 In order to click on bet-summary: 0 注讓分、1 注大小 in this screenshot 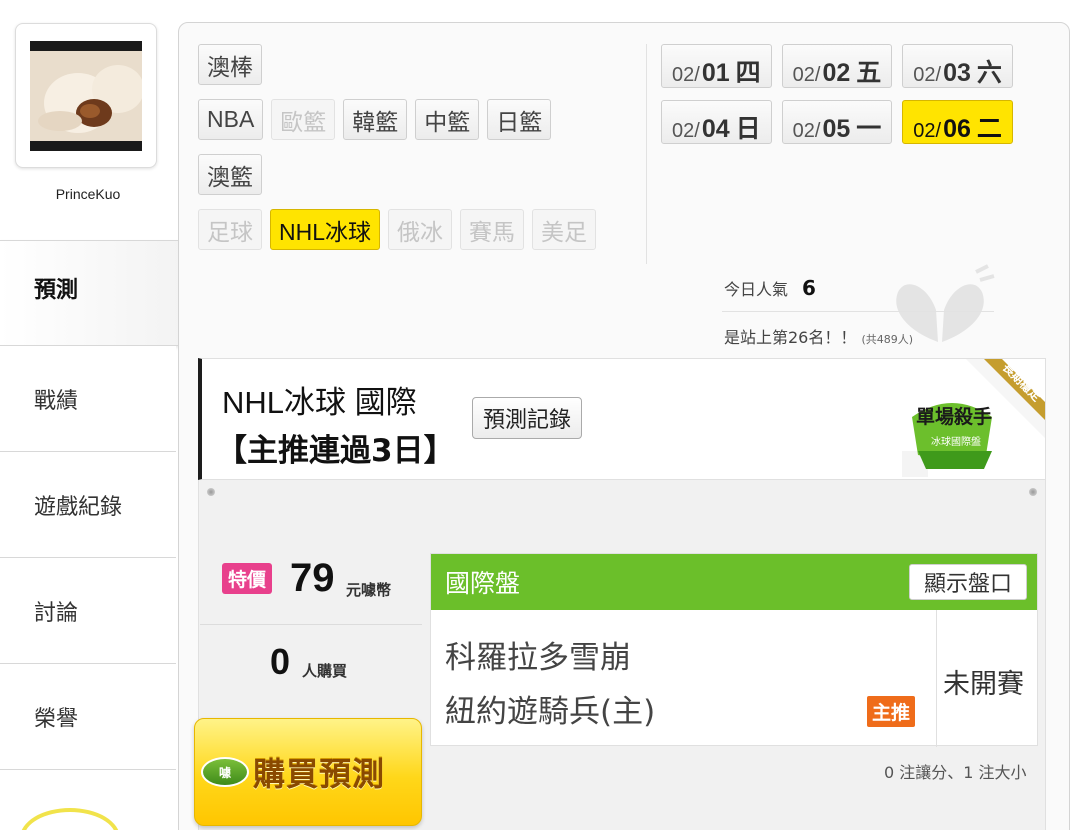, I will do `click(955, 772)`.